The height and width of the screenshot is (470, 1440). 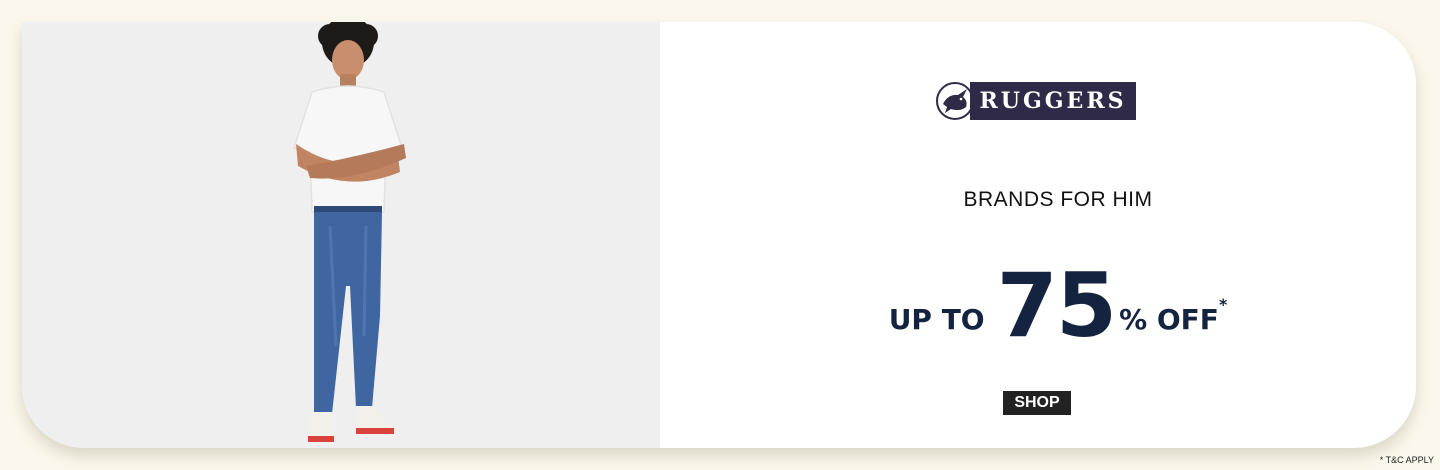 What do you see at coordinates (1056, 305) in the screenshot?
I see `offer-percent-value: 75` at bounding box center [1056, 305].